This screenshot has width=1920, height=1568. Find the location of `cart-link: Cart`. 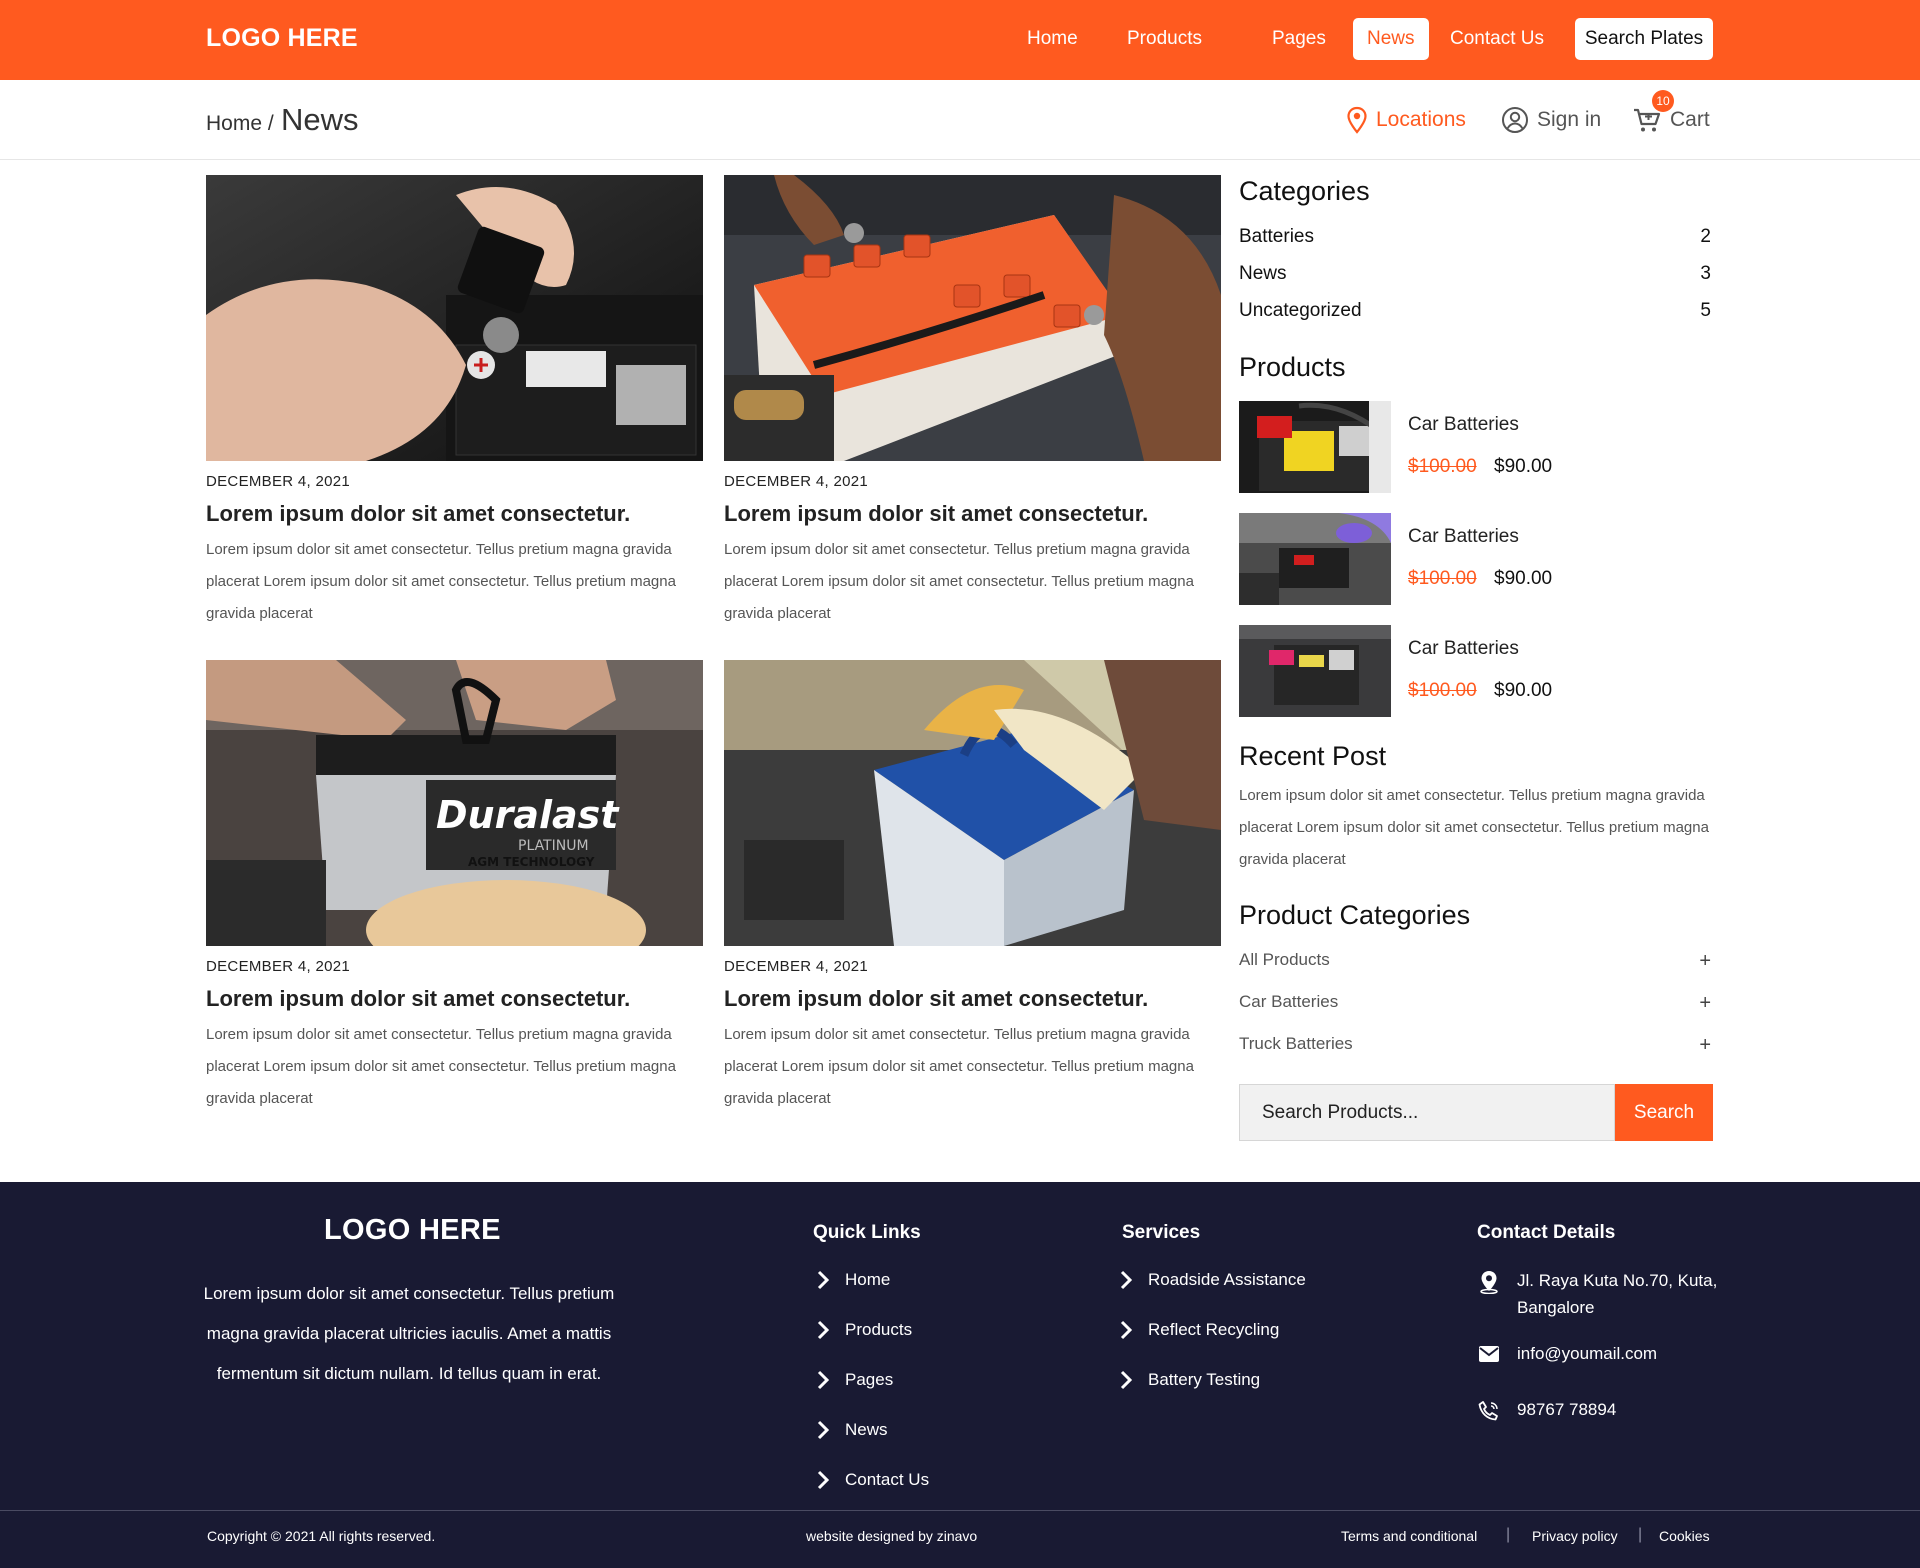

cart-link: Cart is located at coordinates (1671, 120).